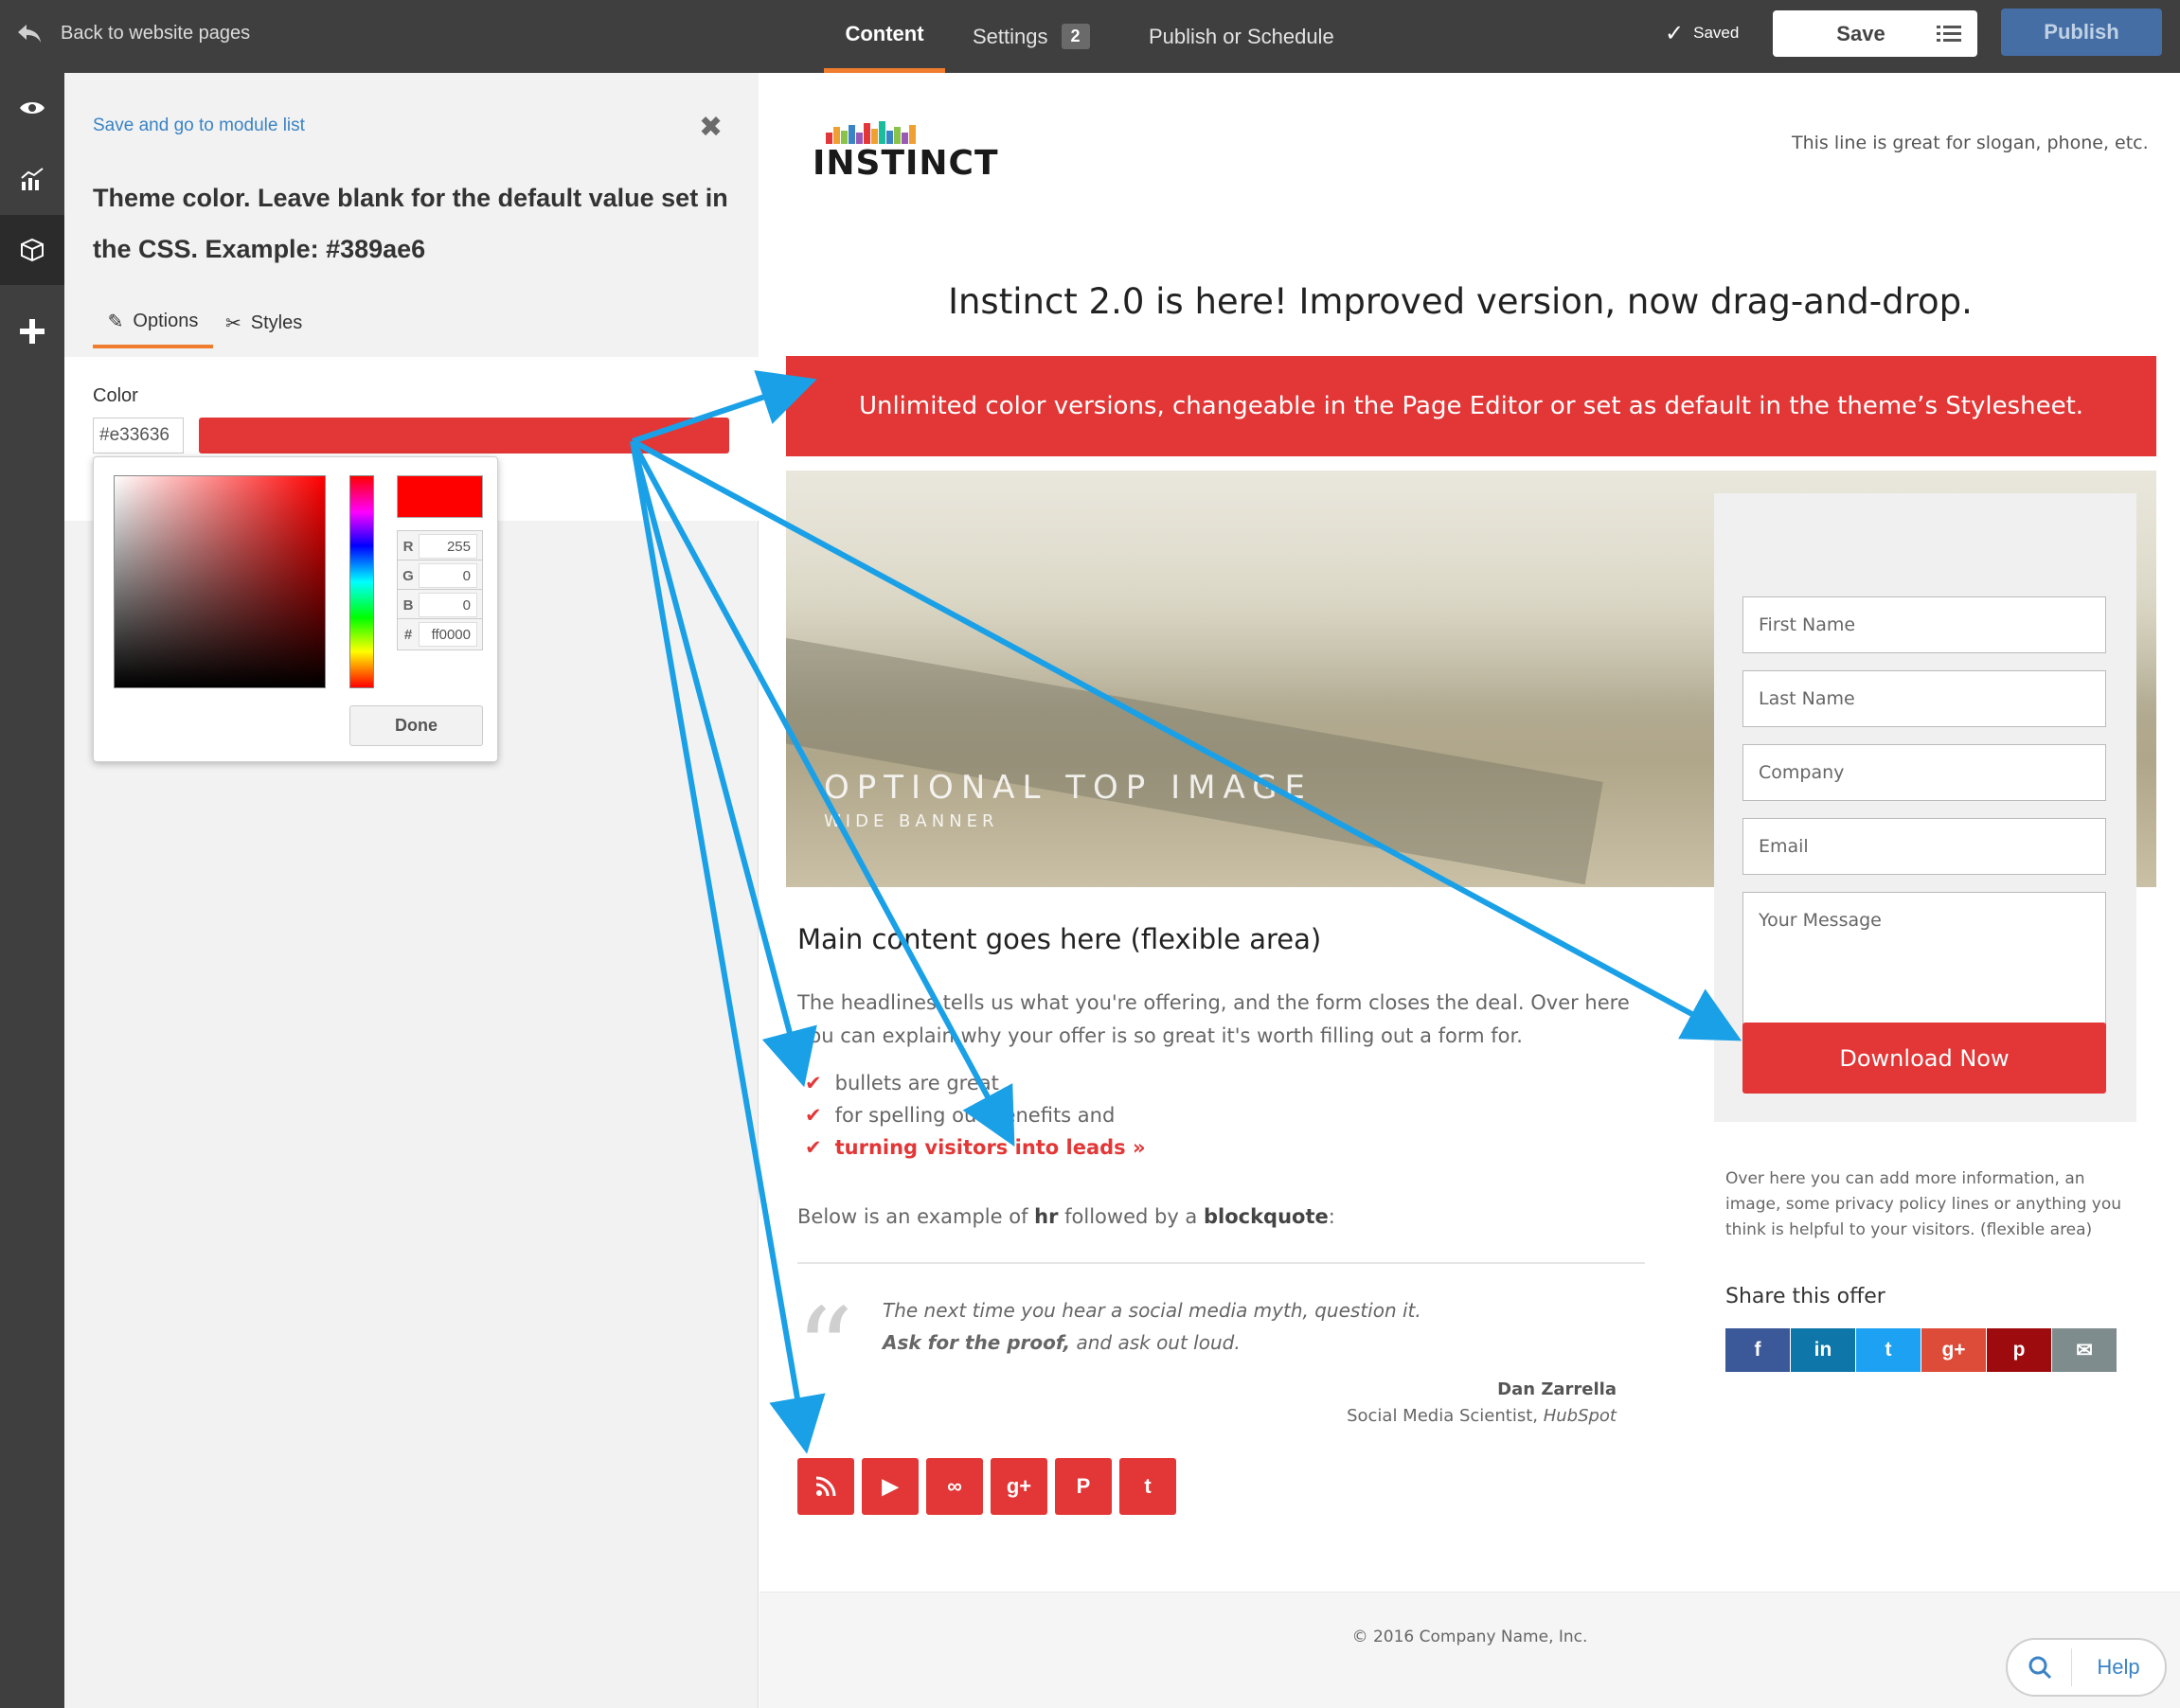 This screenshot has width=2180, height=1708. What do you see at coordinates (2118, 1667) in the screenshot?
I see `help-label: Help` at bounding box center [2118, 1667].